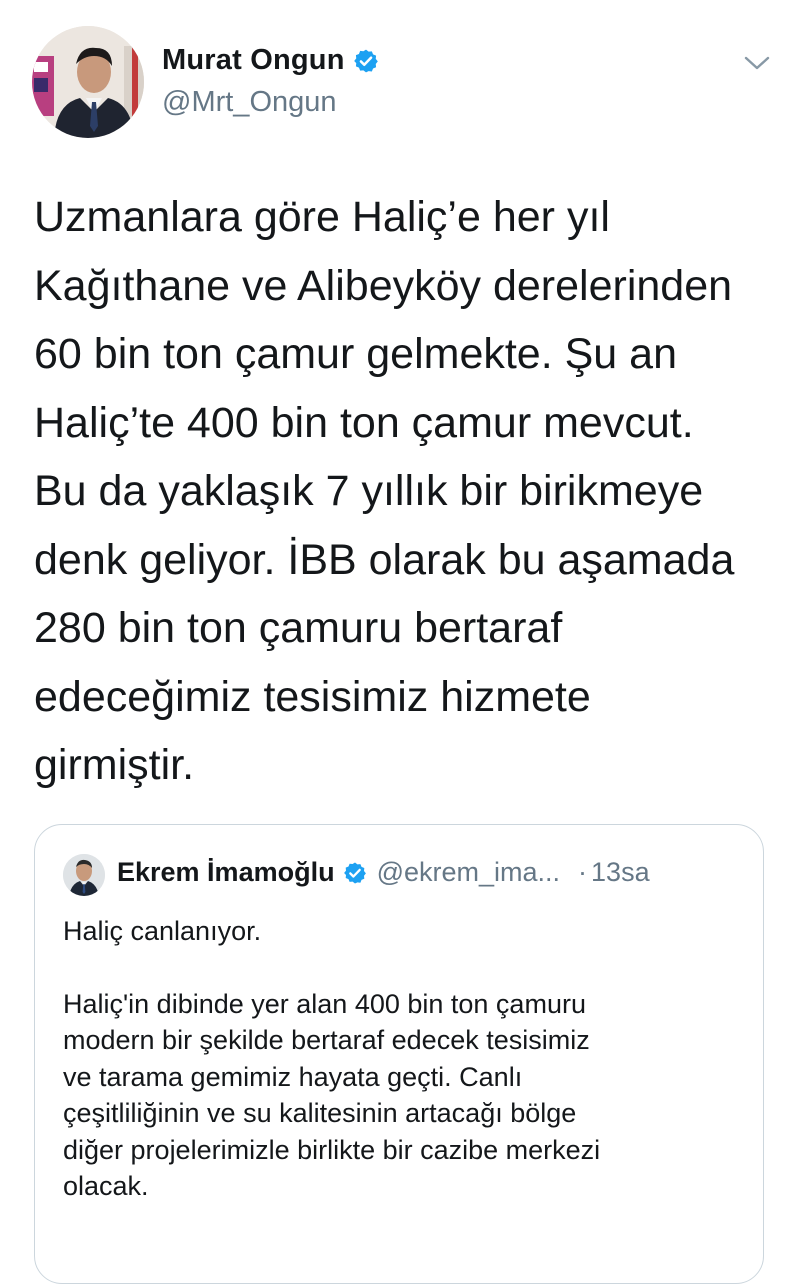 This screenshot has width=800, height=1284. I want to click on quoted-avatar-photo, so click(84, 875).